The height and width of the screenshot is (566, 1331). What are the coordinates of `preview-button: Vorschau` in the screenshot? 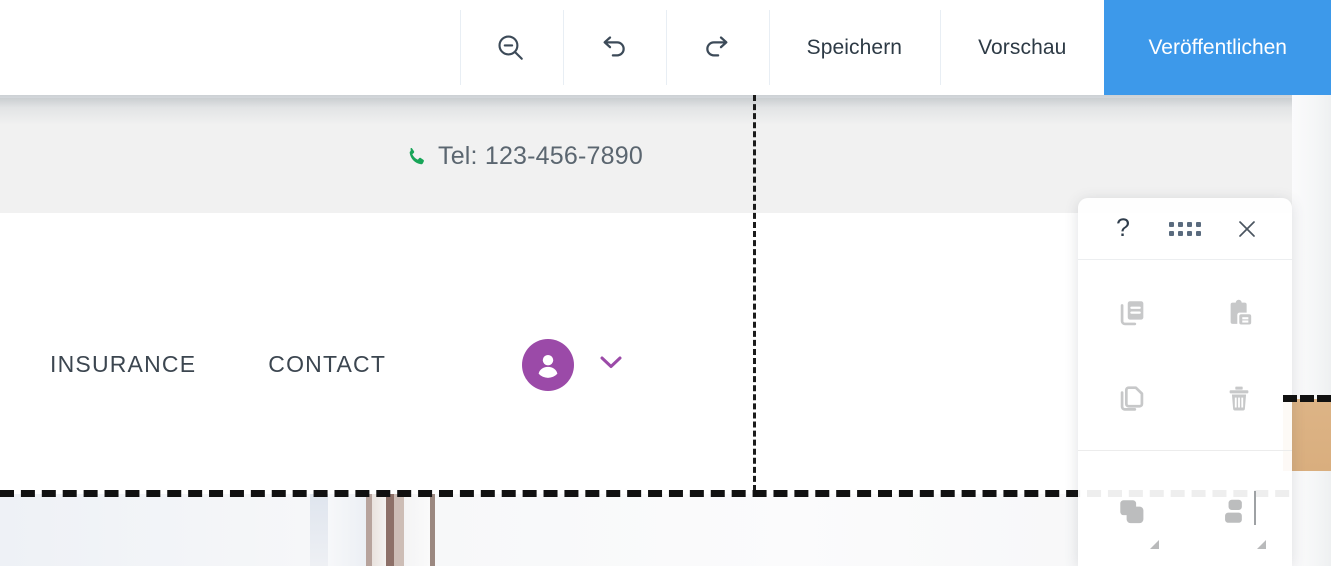 It's located at (1022, 47).